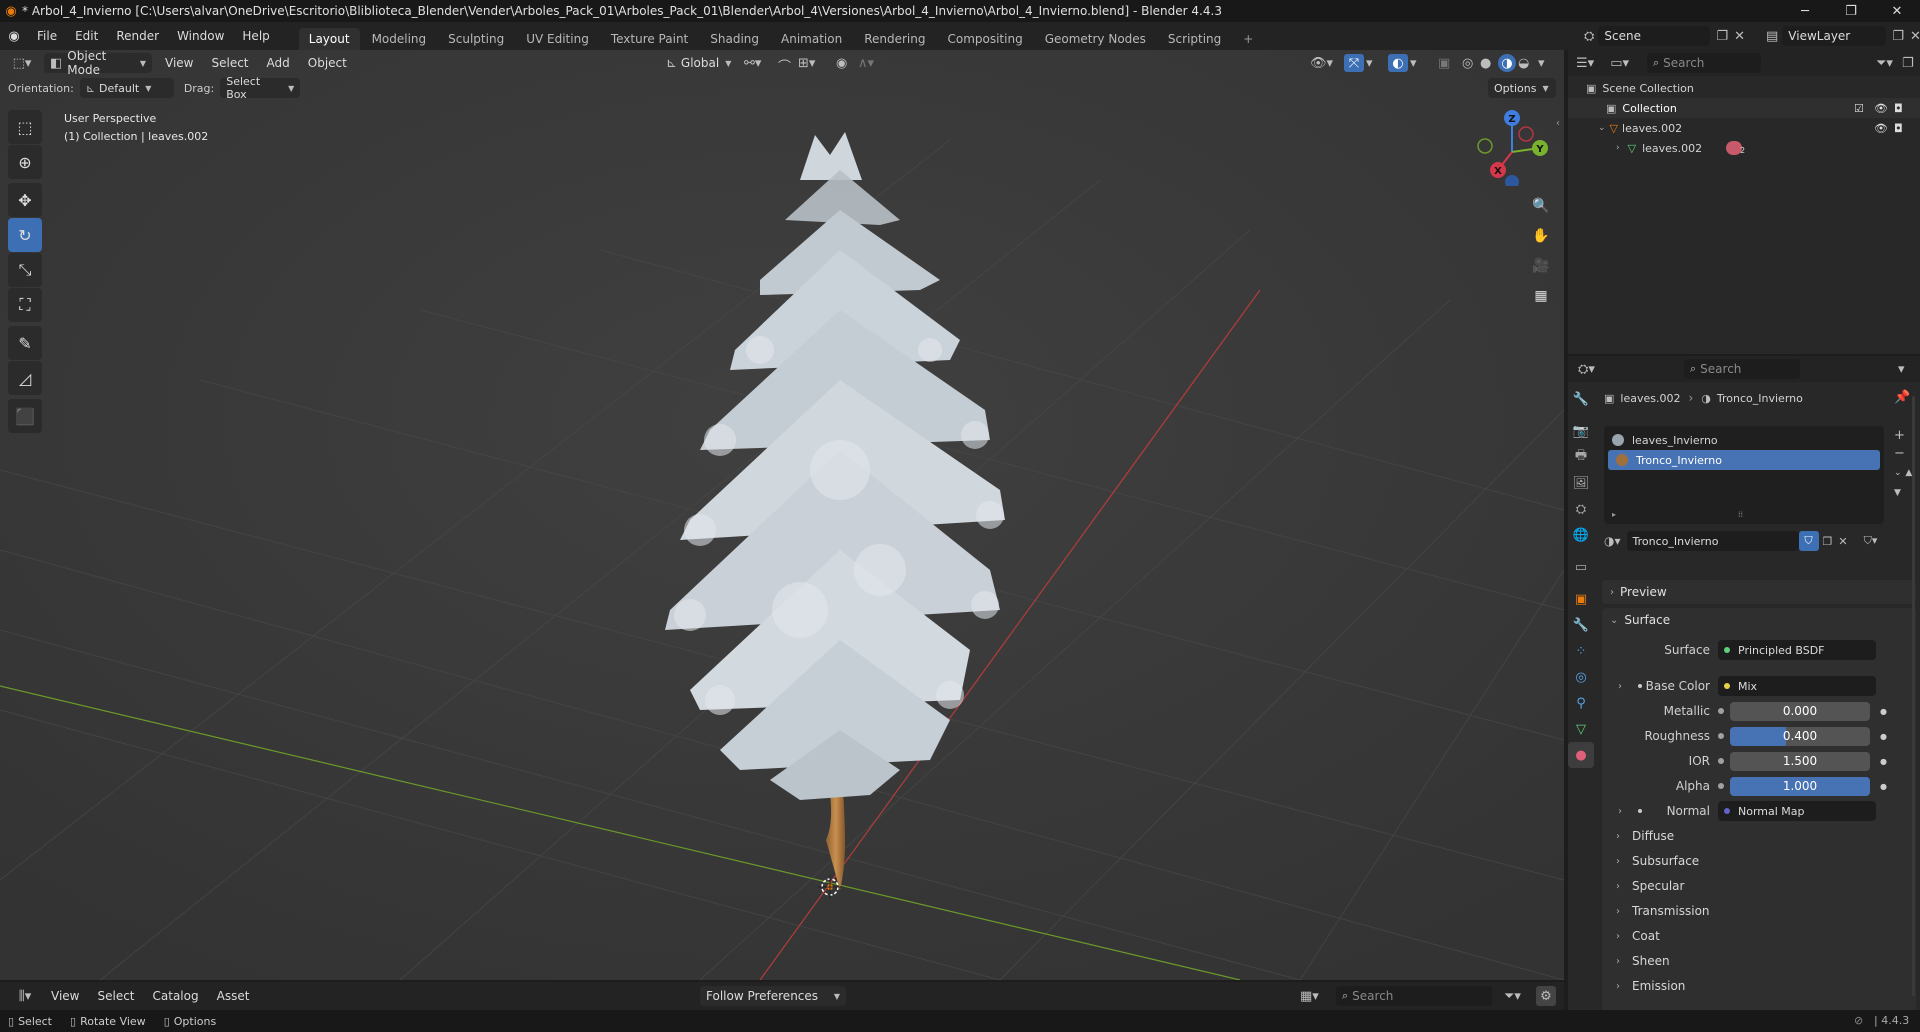 The image size is (1920, 1032). I want to click on properties-options-icon: ▾, so click(1901, 369).